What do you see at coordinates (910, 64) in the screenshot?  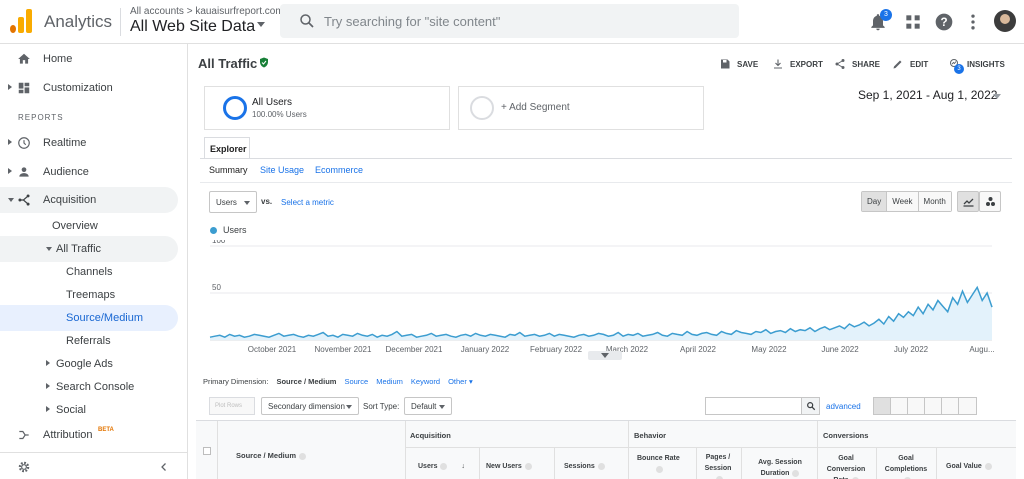 I see `edit-button: EDIT` at bounding box center [910, 64].